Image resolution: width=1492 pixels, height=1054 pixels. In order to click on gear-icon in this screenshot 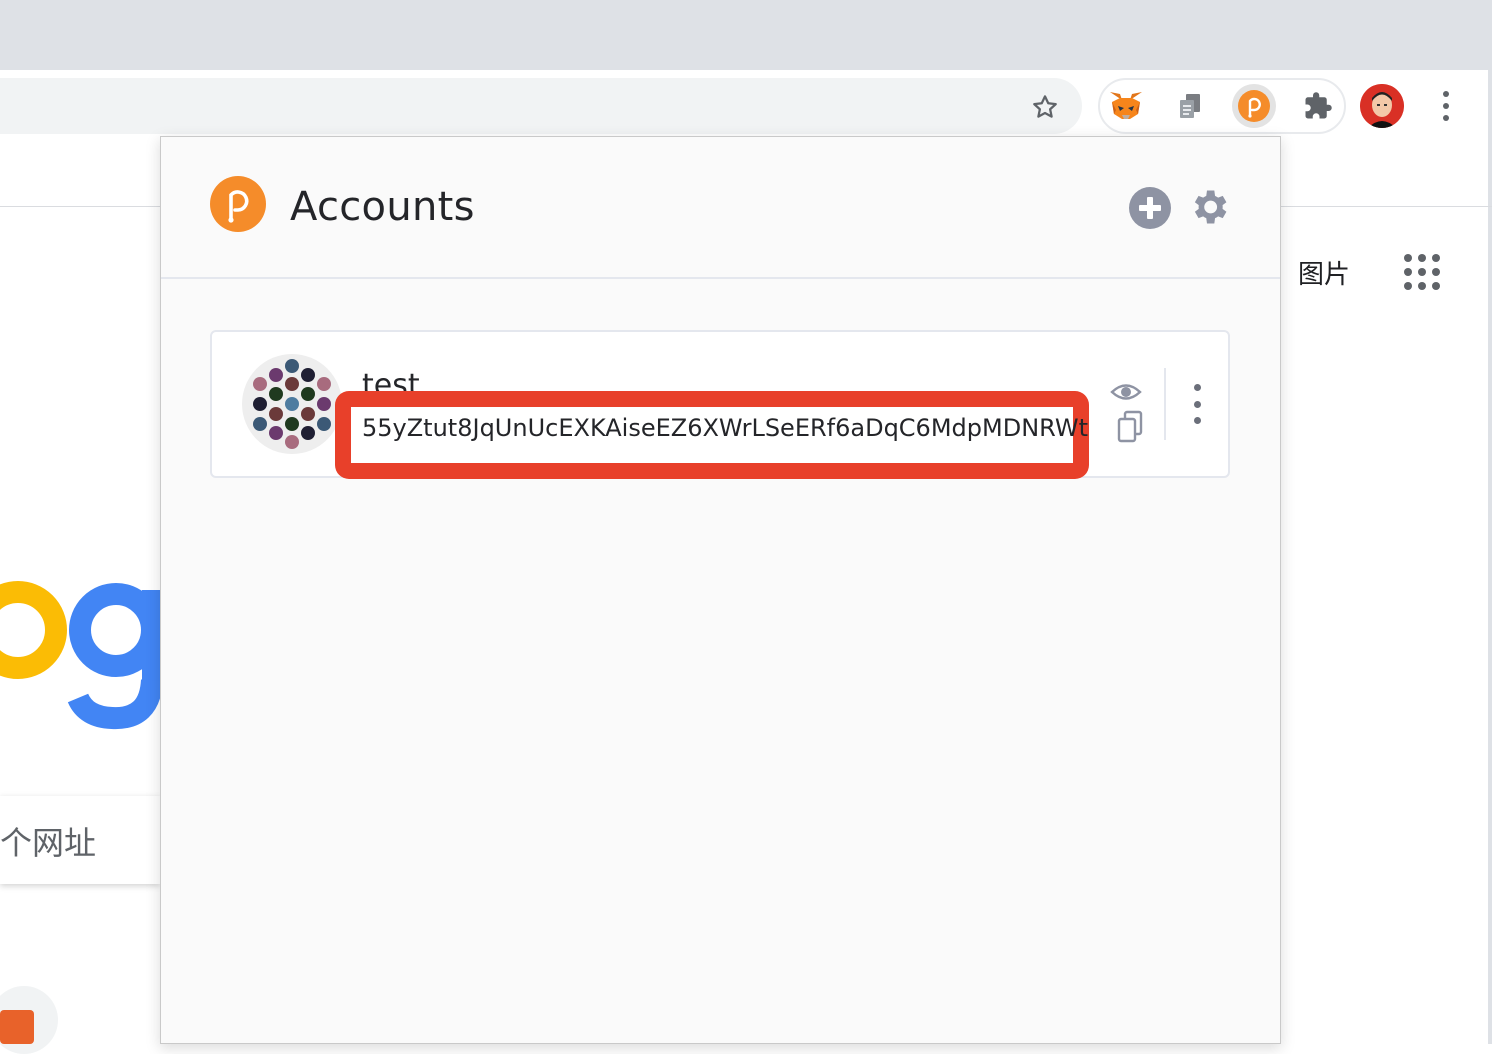, I will do `click(1209, 207)`.